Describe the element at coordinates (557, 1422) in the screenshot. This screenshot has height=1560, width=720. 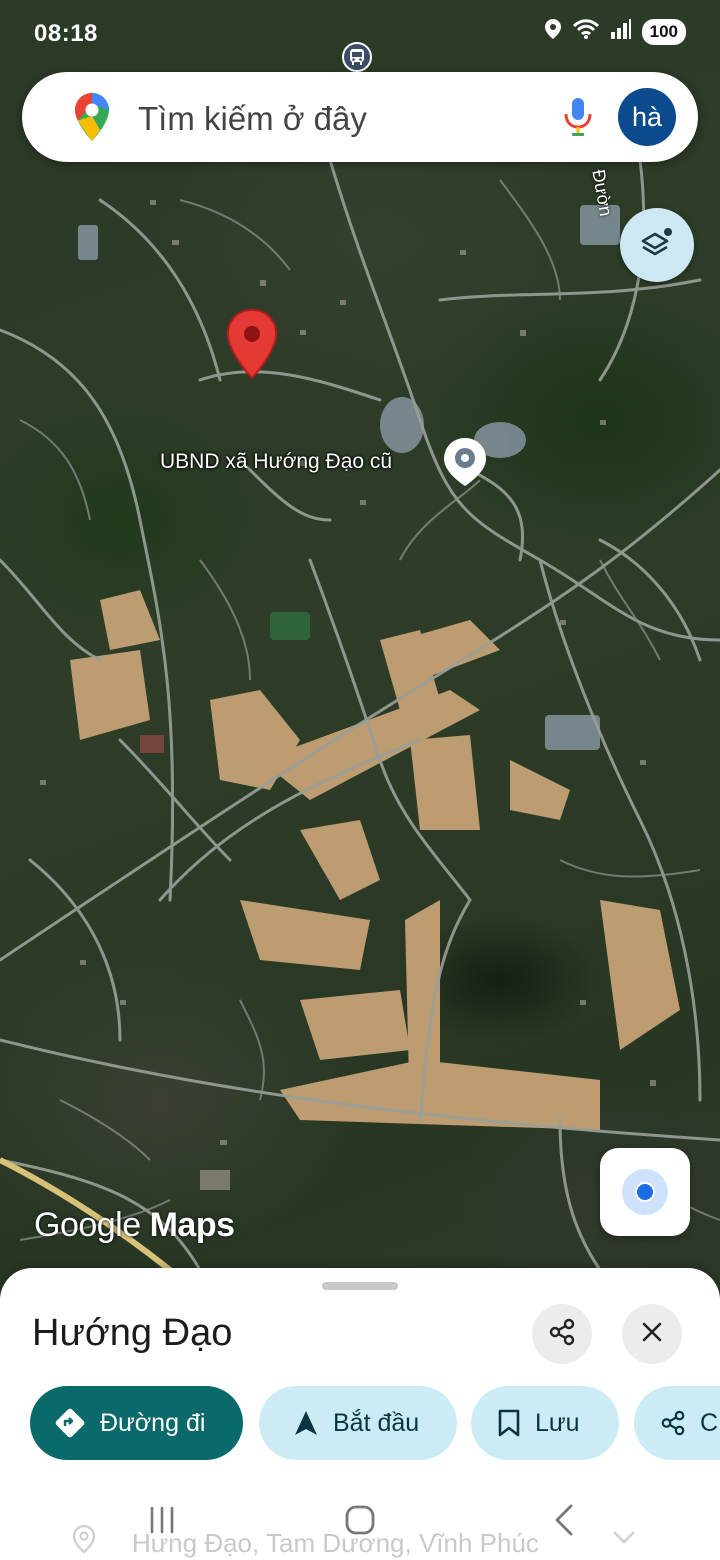
I see `save-label: Lưu` at that location.